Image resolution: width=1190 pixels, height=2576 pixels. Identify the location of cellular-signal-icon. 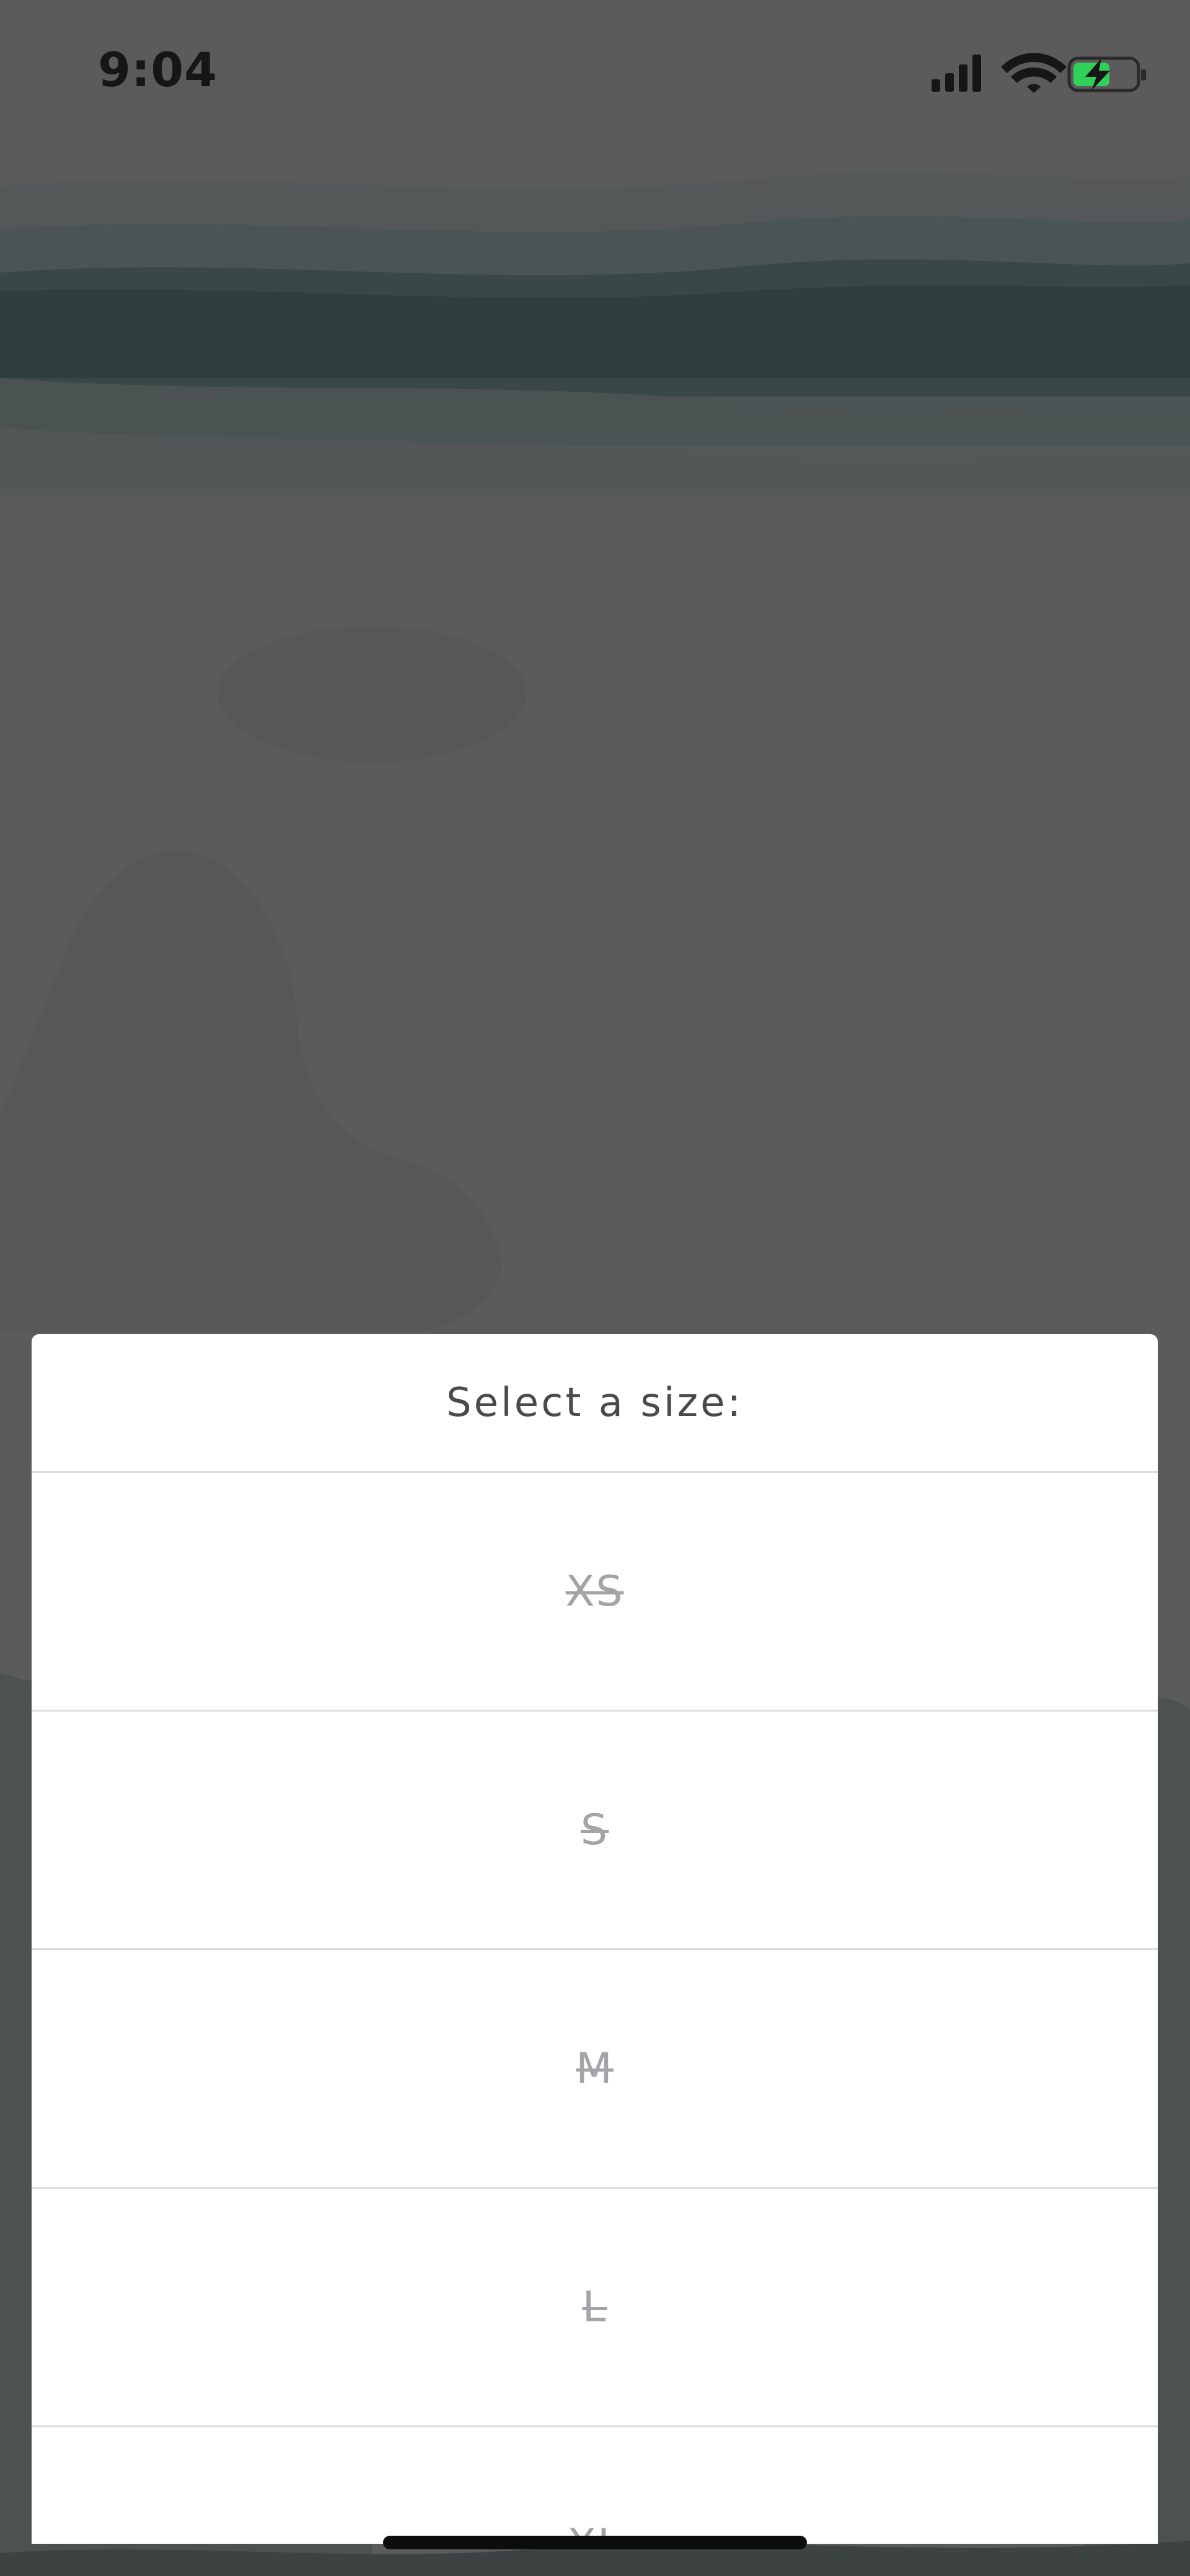
(956, 73).